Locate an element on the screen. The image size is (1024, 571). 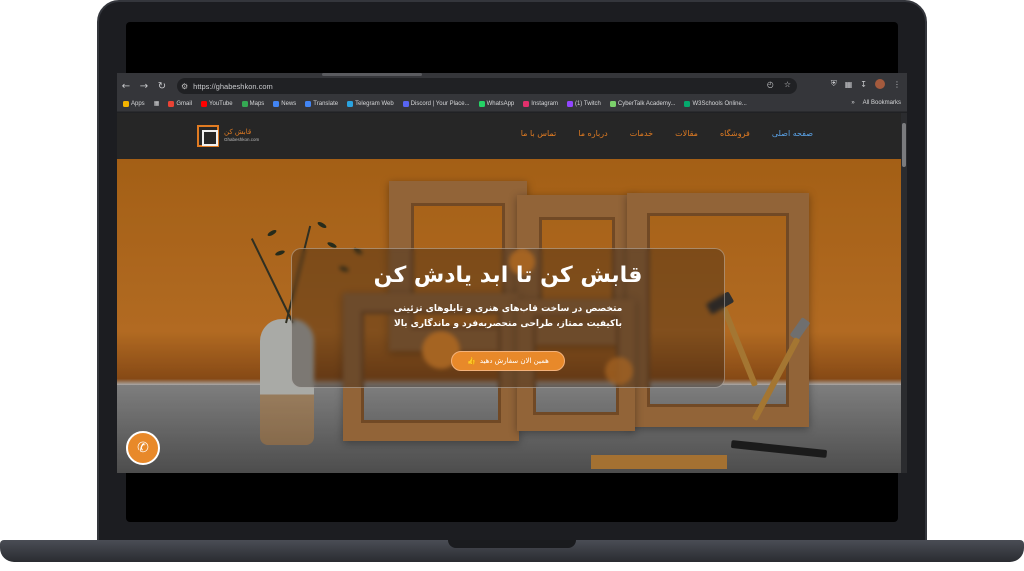
cybertalk-icon is located at coordinates (612, 103).